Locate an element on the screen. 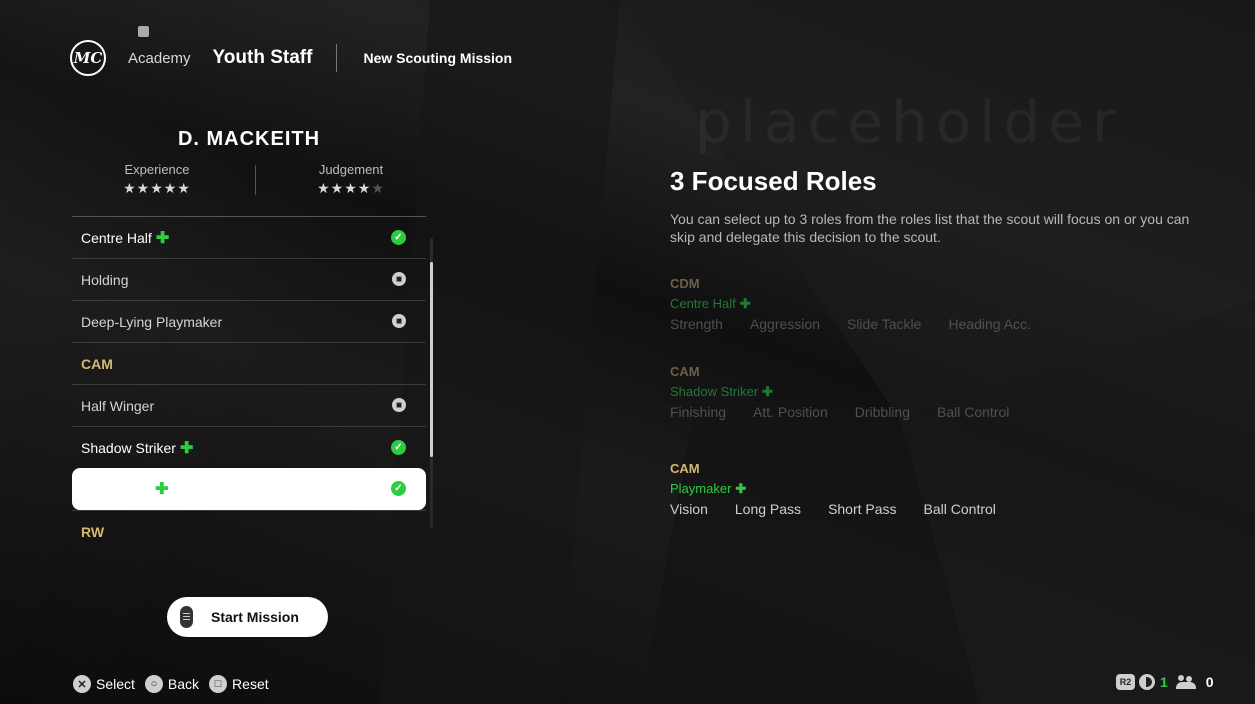  role-label-text: Half Winger is located at coordinates (118, 405).